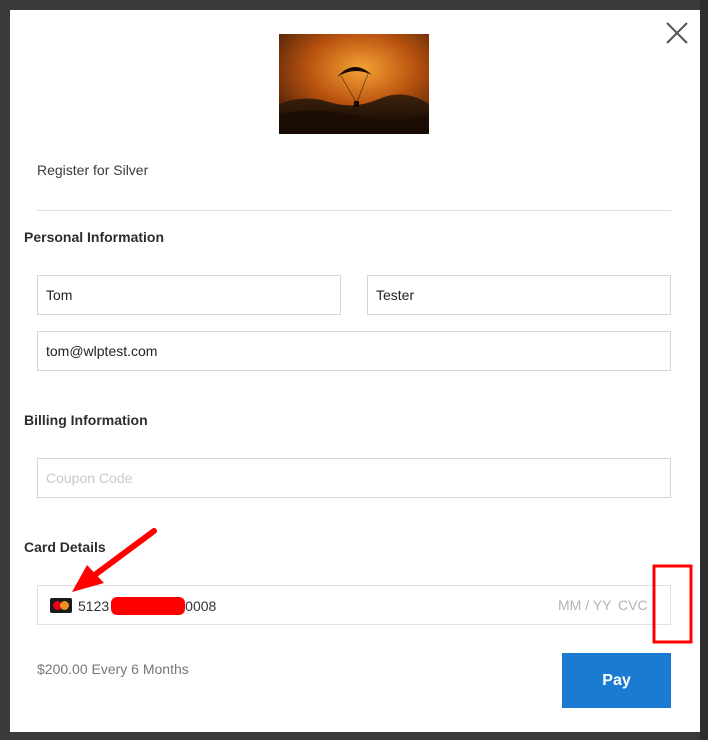  I want to click on pay-button: Pay, so click(616, 680).